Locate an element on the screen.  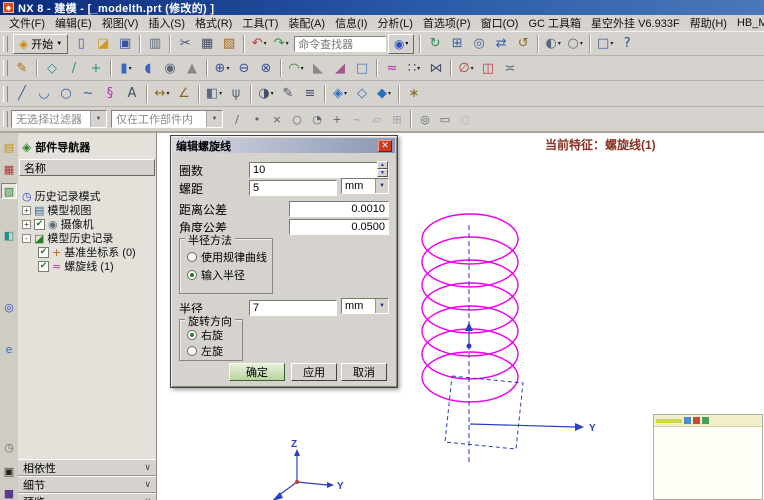
spin-up-icon: ▲ is located at coordinates (382, 165).